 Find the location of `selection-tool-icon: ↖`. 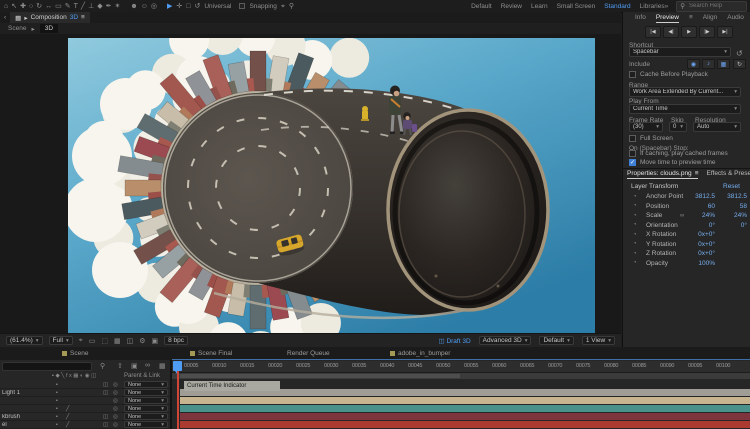

selection-tool-icon: ↖ is located at coordinates (14, 6).